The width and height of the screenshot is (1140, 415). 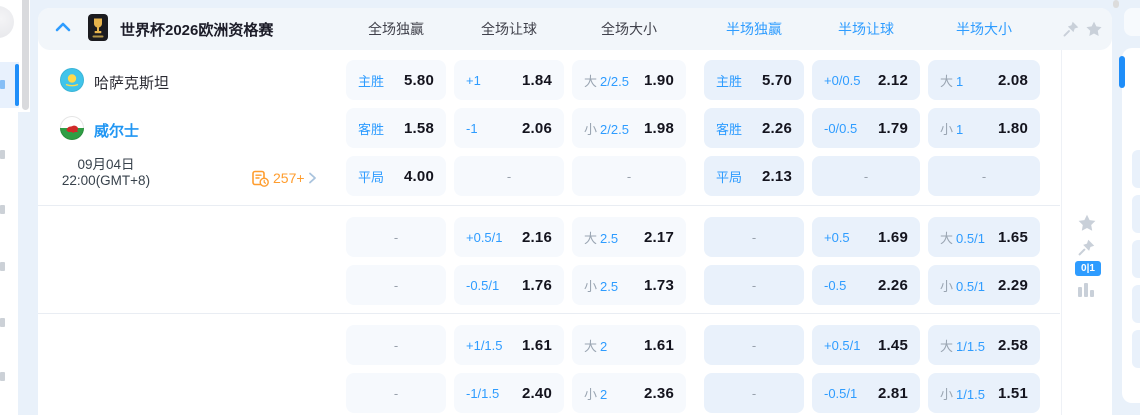 I want to click on column-header-ft-handicap: 全场让球, so click(x=509, y=28).